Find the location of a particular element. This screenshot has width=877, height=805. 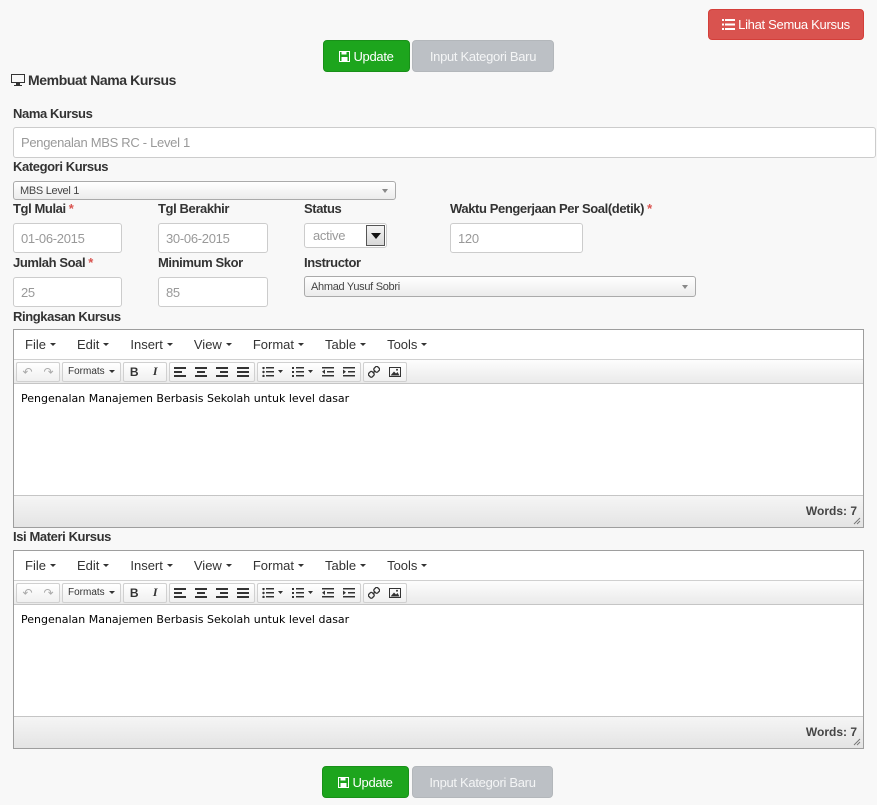

end-date-label: Tgl Berakhir is located at coordinates (194, 208).